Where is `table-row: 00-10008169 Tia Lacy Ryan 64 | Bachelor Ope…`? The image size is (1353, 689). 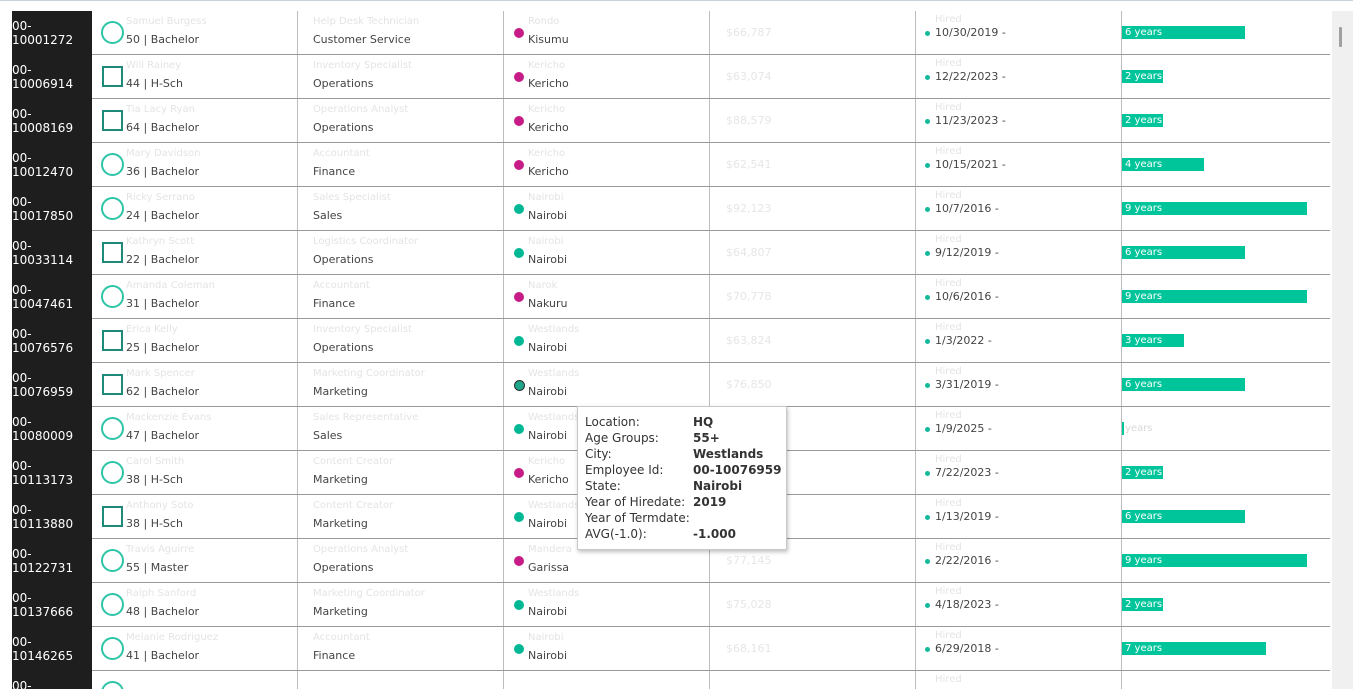 table-row: 00-10008169 Tia Lacy Ryan 64 | Bachelor Ope… is located at coordinates (671, 121).